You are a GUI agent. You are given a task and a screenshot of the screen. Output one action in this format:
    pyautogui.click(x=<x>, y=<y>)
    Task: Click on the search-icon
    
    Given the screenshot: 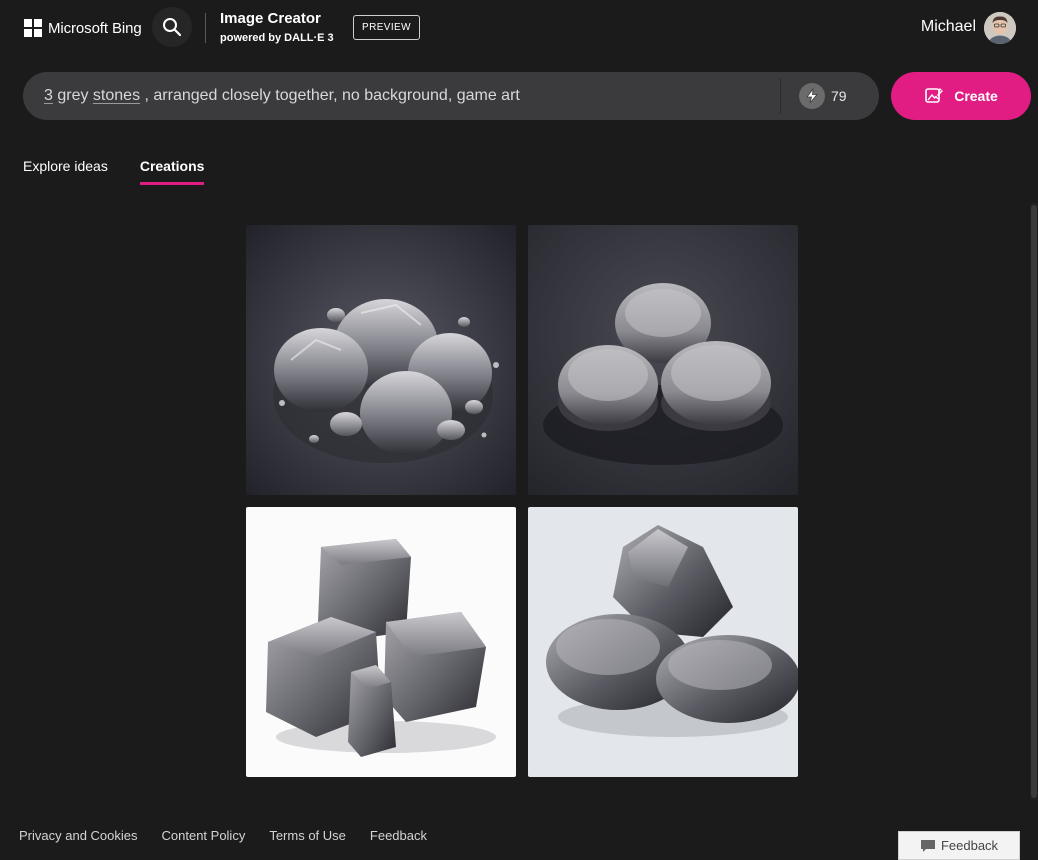 What is the action you would take?
    pyautogui.click(x=172, y=27)
    